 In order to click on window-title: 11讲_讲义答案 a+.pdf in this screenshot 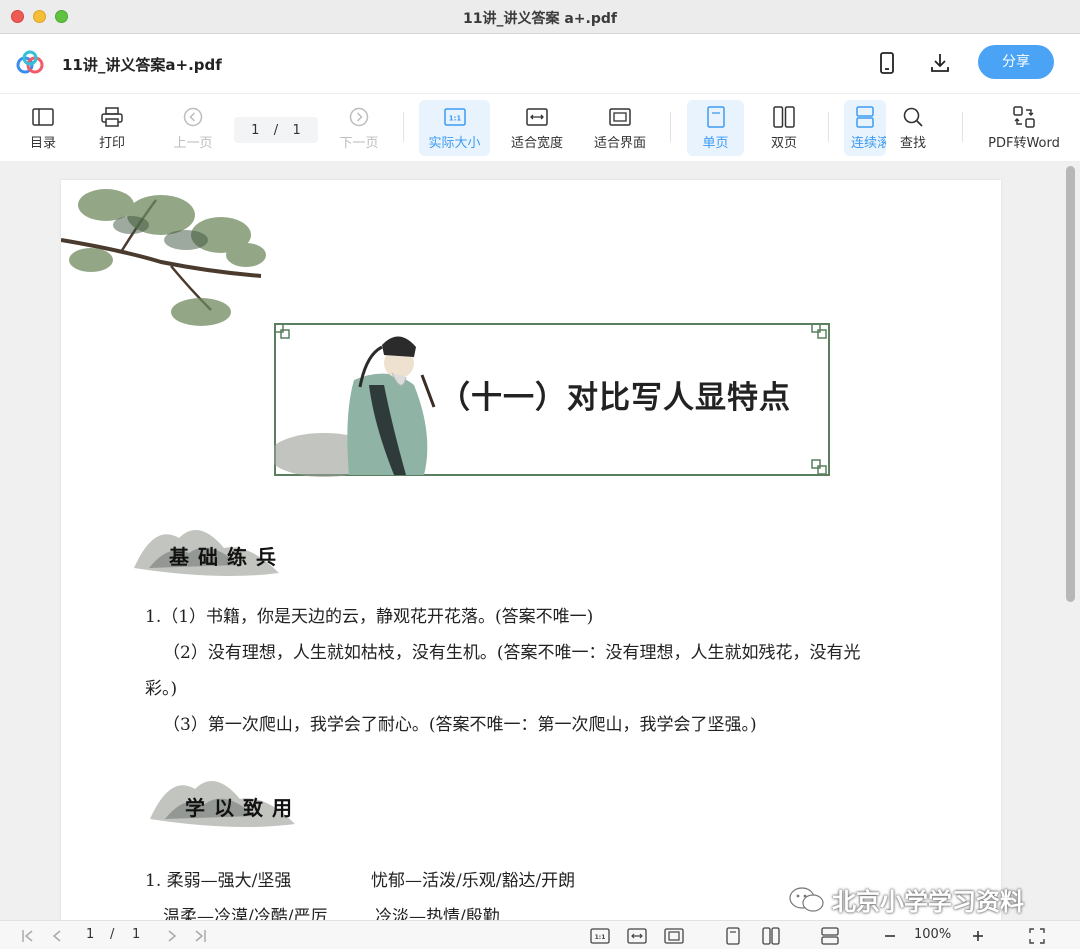, I will do `click(540, 19)`.